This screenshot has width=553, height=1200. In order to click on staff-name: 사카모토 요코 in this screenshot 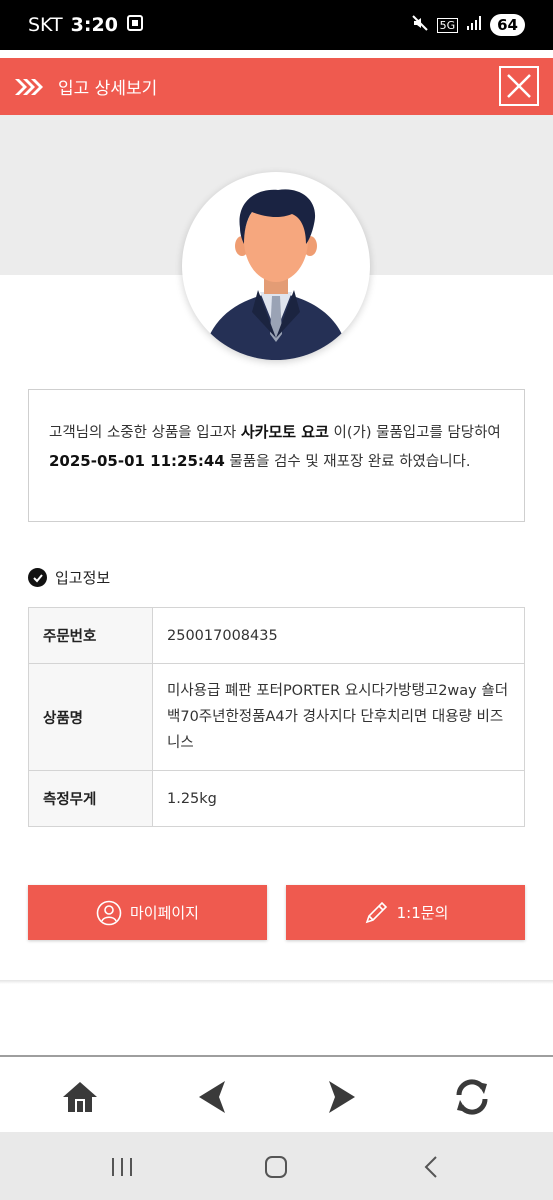, I will do `click(284, 432)`.